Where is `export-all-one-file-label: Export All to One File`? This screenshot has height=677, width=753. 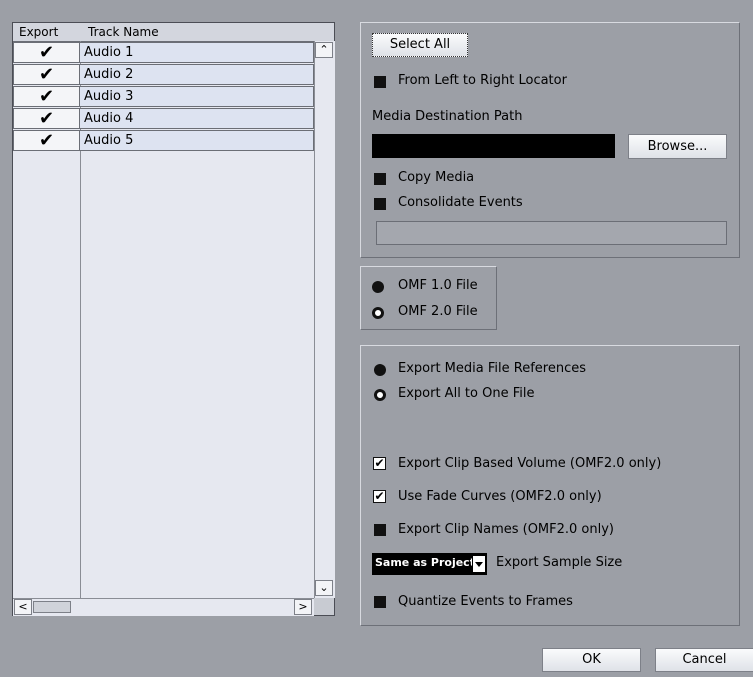 export-all-one-file-label: Export All to One File is located at coordinates (466, 393).